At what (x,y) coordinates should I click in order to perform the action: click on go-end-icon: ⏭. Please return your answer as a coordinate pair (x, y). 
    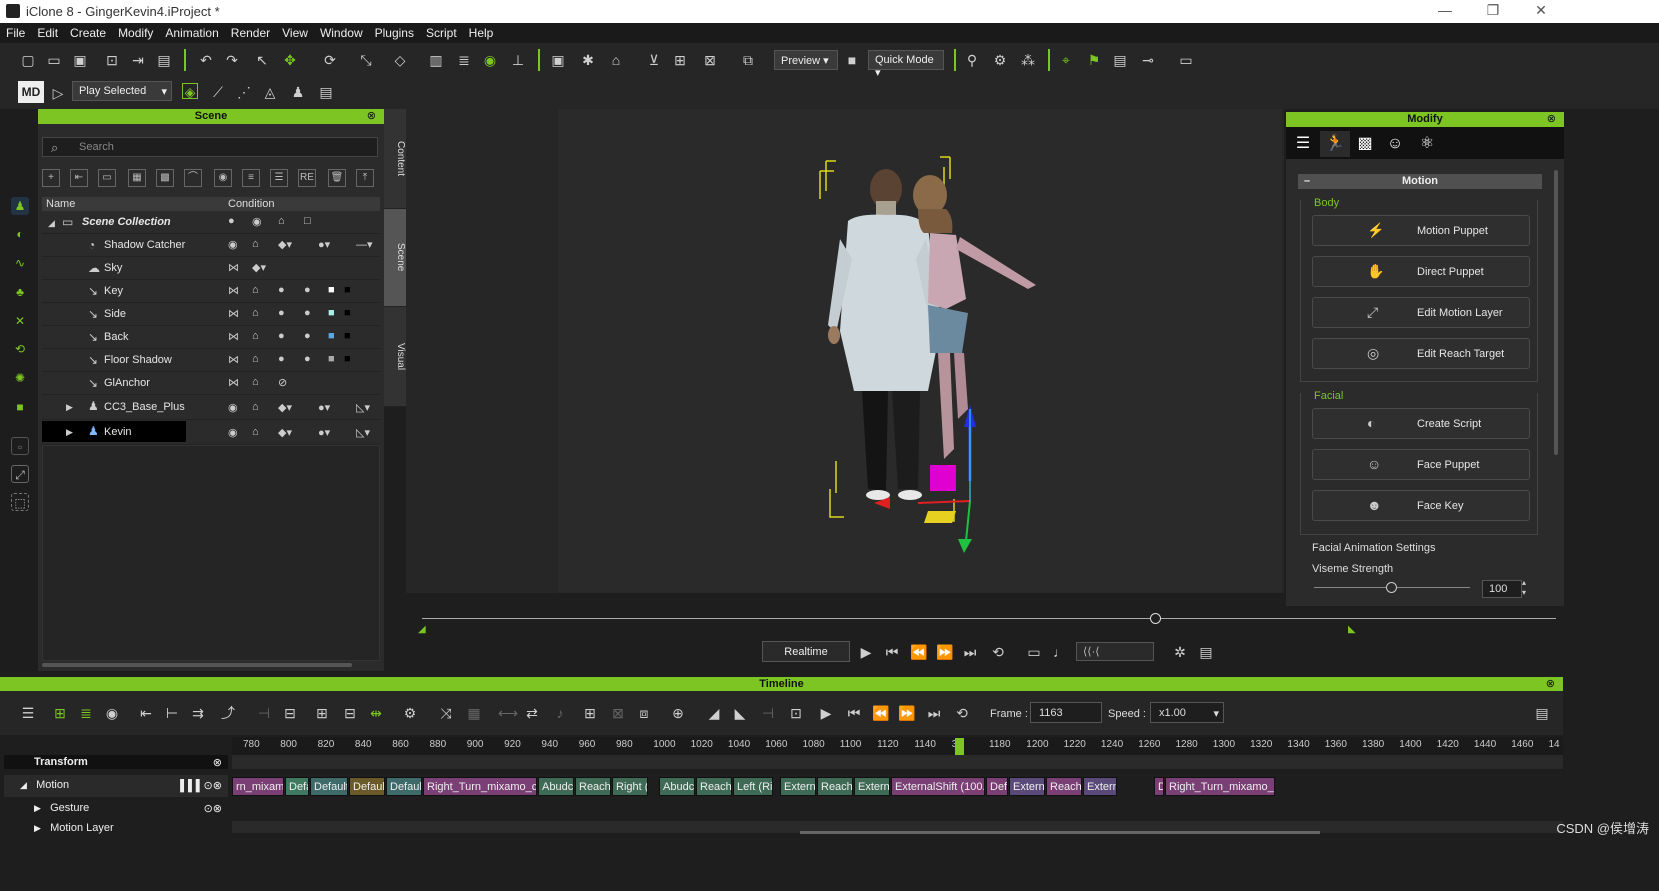
    Looking at the image, I should click on (970, 652).